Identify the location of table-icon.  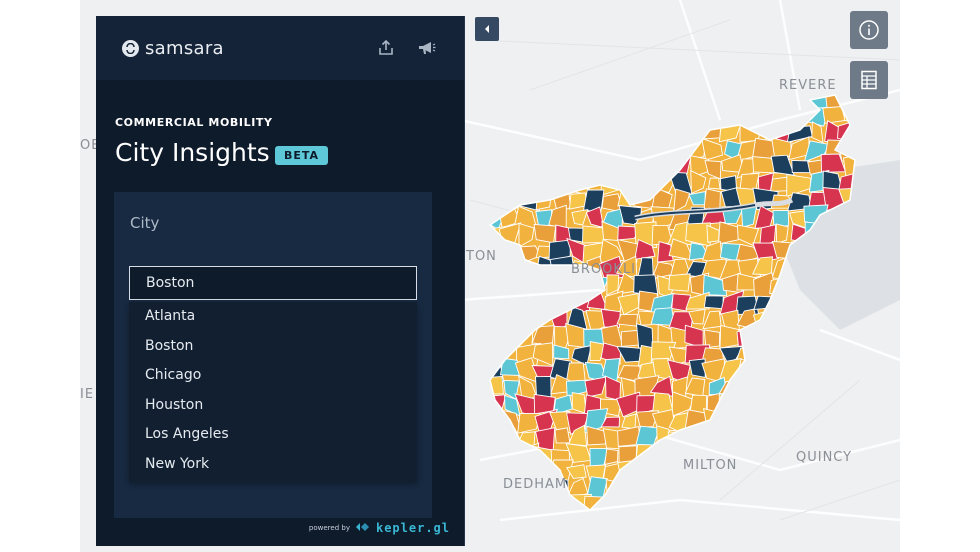
(869, 80).